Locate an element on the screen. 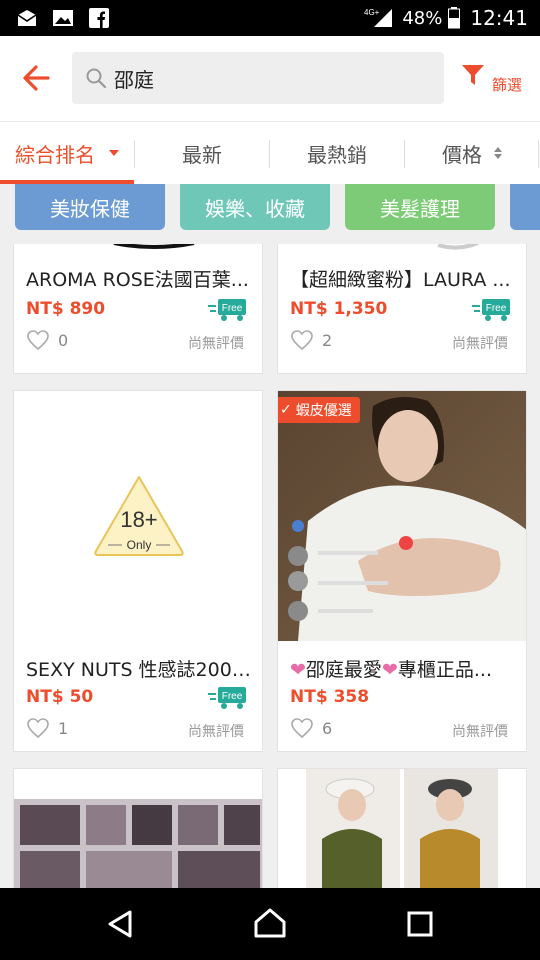  tab-top-sales: 最熱銷 is located at coordinates (337, 153).